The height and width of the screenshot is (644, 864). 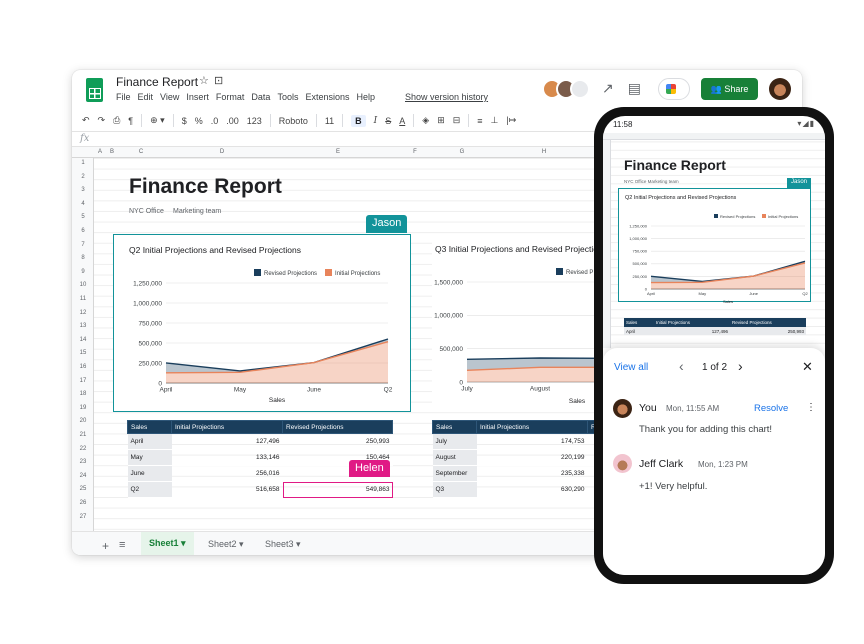 What do you see at coordinates (157, 120) in the screenshot?
I see `zoom-icon: ⊕ ▾` at bounding box center [157, 120].